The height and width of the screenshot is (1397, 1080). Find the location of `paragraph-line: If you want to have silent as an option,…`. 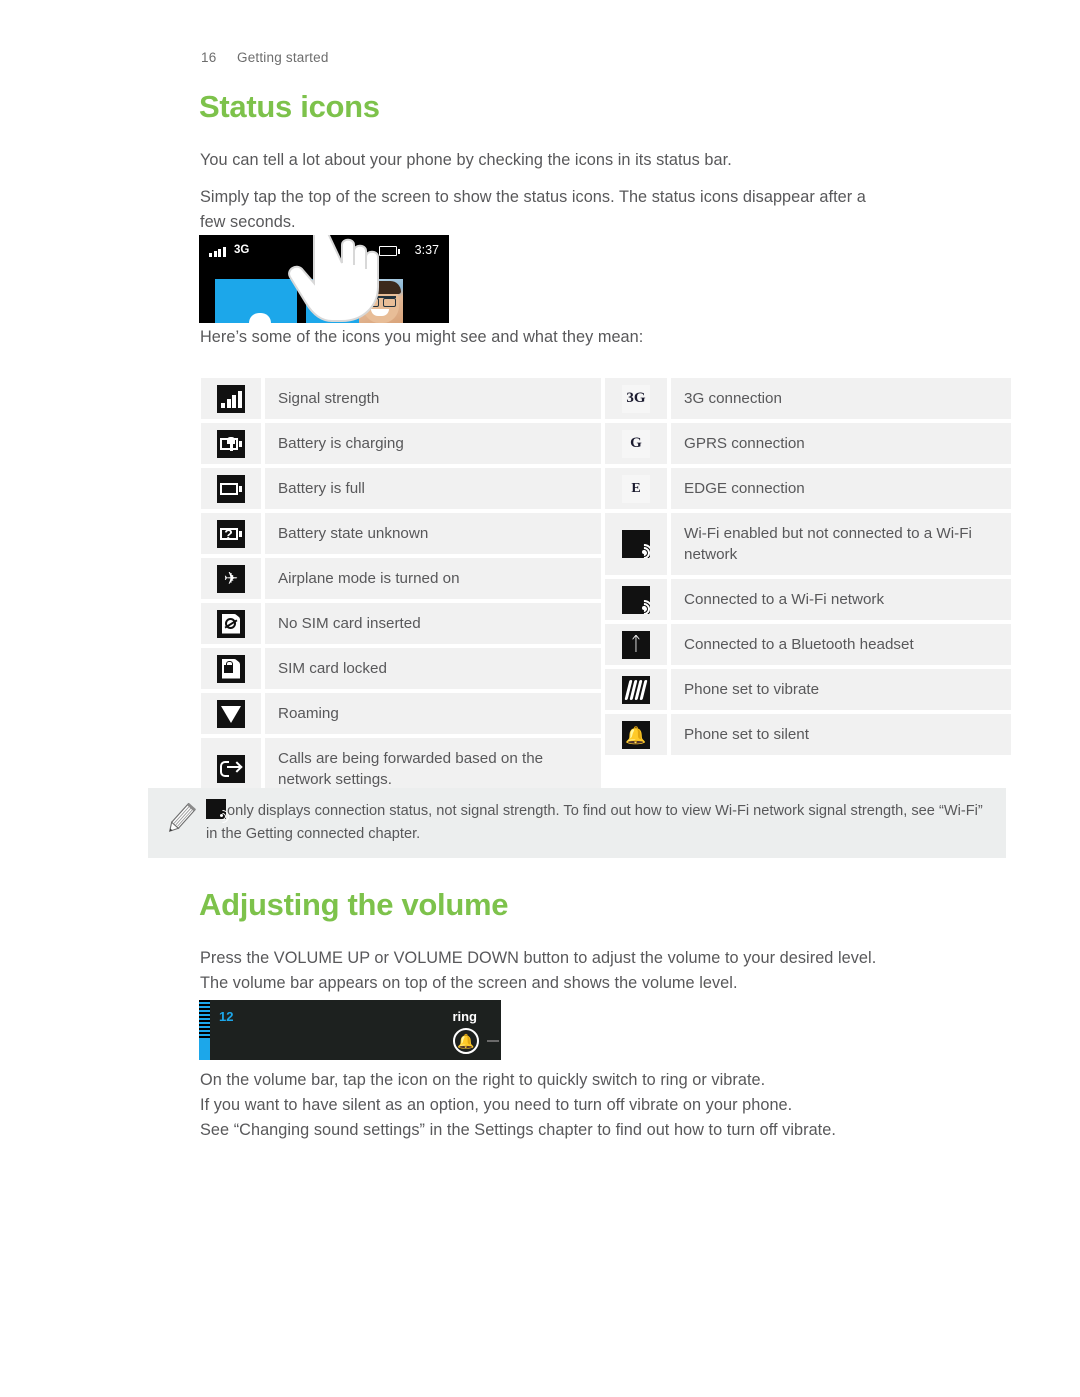

paragraph-line: If you want to have silent as an option,… is located at coordinates (496, 1105).